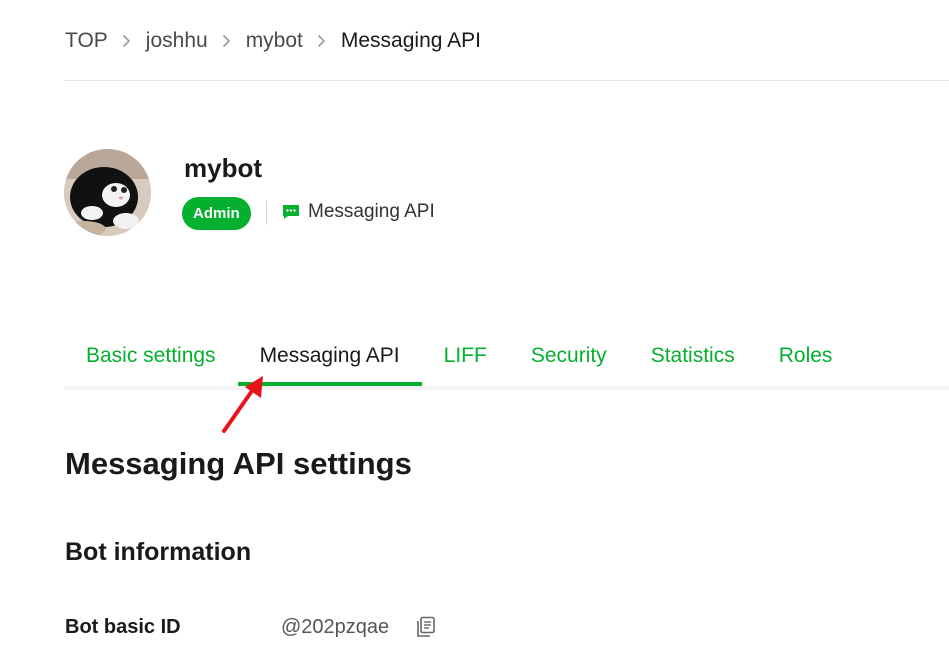 The width and height of the screenshot is (949, 649). I want to click on annotation-arrow-icon, so click(242, 404).